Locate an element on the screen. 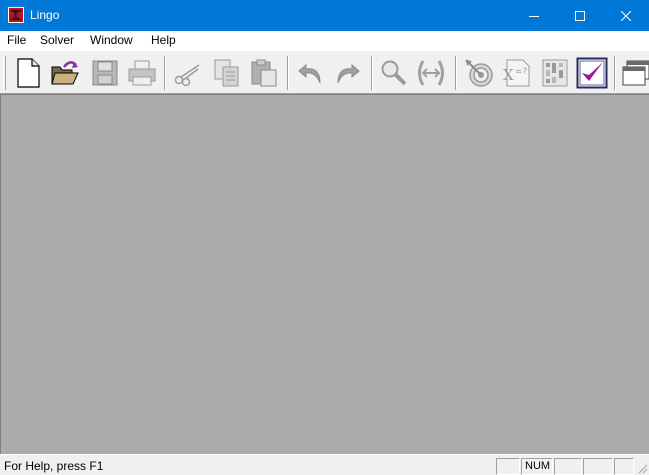 This screenshot has width=649, height=475. minimize-icon is located at coordinates (534, 16).